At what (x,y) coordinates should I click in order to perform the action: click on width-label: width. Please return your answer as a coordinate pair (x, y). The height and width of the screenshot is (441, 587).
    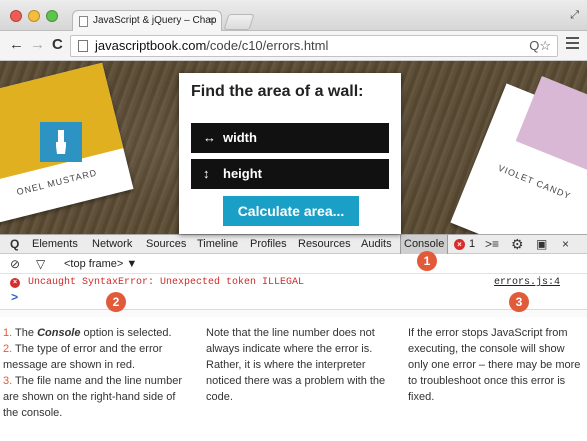
    Looking at the image, I should click on (240, 137).